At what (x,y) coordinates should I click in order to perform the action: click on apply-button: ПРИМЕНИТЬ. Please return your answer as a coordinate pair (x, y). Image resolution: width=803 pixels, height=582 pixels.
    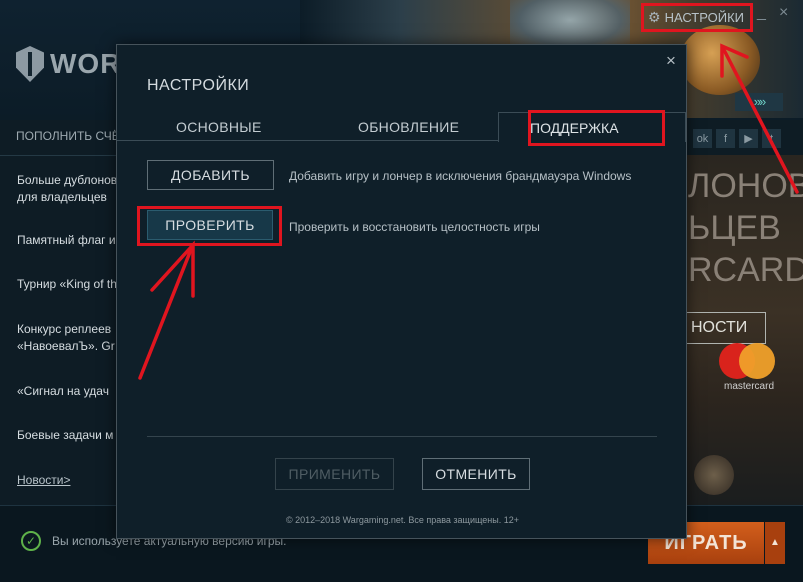
    Looking at the image, I should click on (334, 474).